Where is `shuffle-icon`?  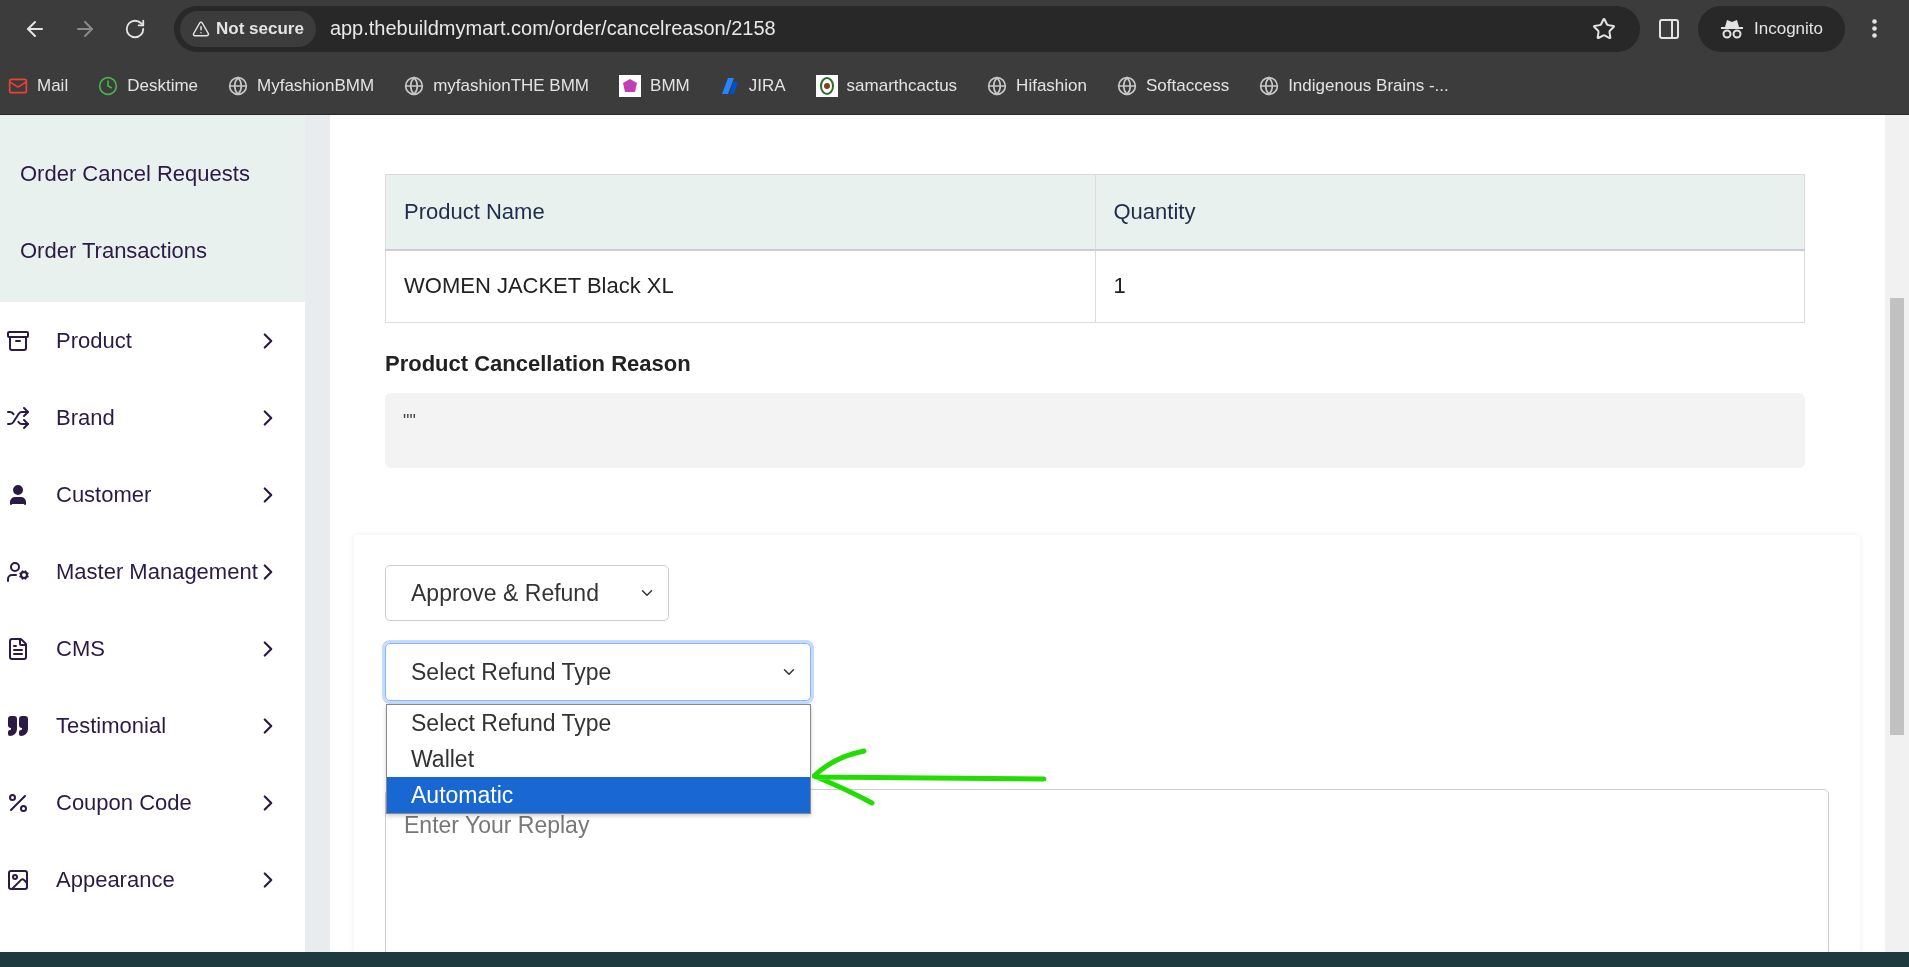
shuffle-icon is located at coordinates (18, 417).